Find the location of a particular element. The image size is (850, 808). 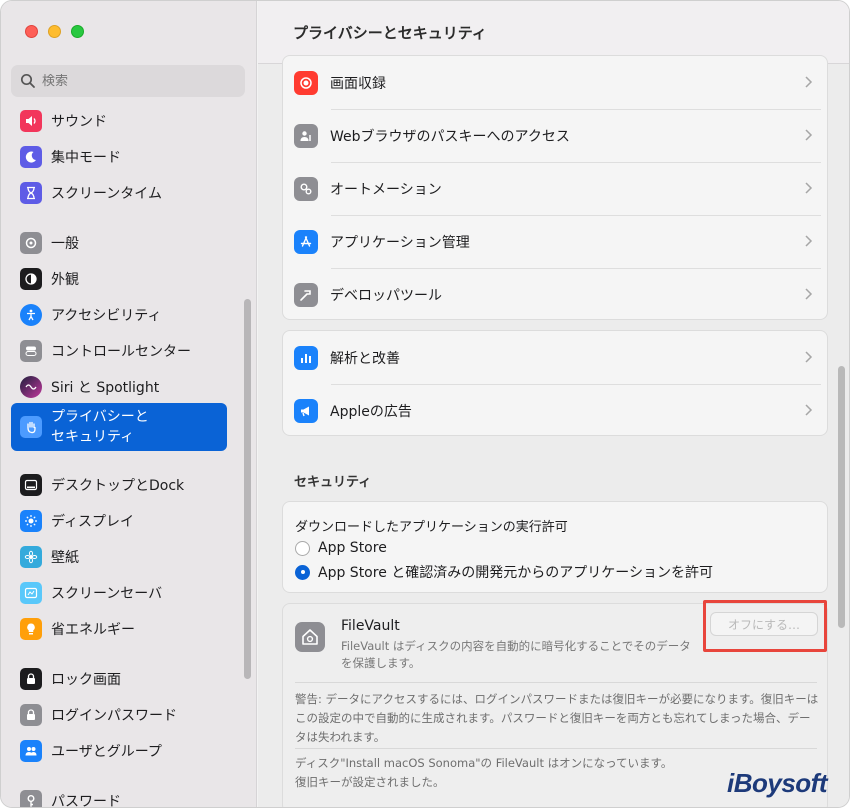

sidebar-item-label: パスワード is located at coordinates (86, 801).